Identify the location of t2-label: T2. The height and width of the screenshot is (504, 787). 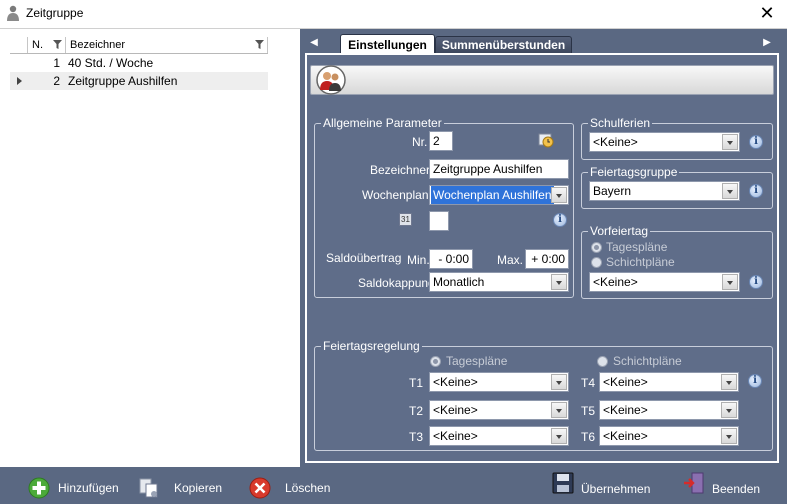
(416, 411).